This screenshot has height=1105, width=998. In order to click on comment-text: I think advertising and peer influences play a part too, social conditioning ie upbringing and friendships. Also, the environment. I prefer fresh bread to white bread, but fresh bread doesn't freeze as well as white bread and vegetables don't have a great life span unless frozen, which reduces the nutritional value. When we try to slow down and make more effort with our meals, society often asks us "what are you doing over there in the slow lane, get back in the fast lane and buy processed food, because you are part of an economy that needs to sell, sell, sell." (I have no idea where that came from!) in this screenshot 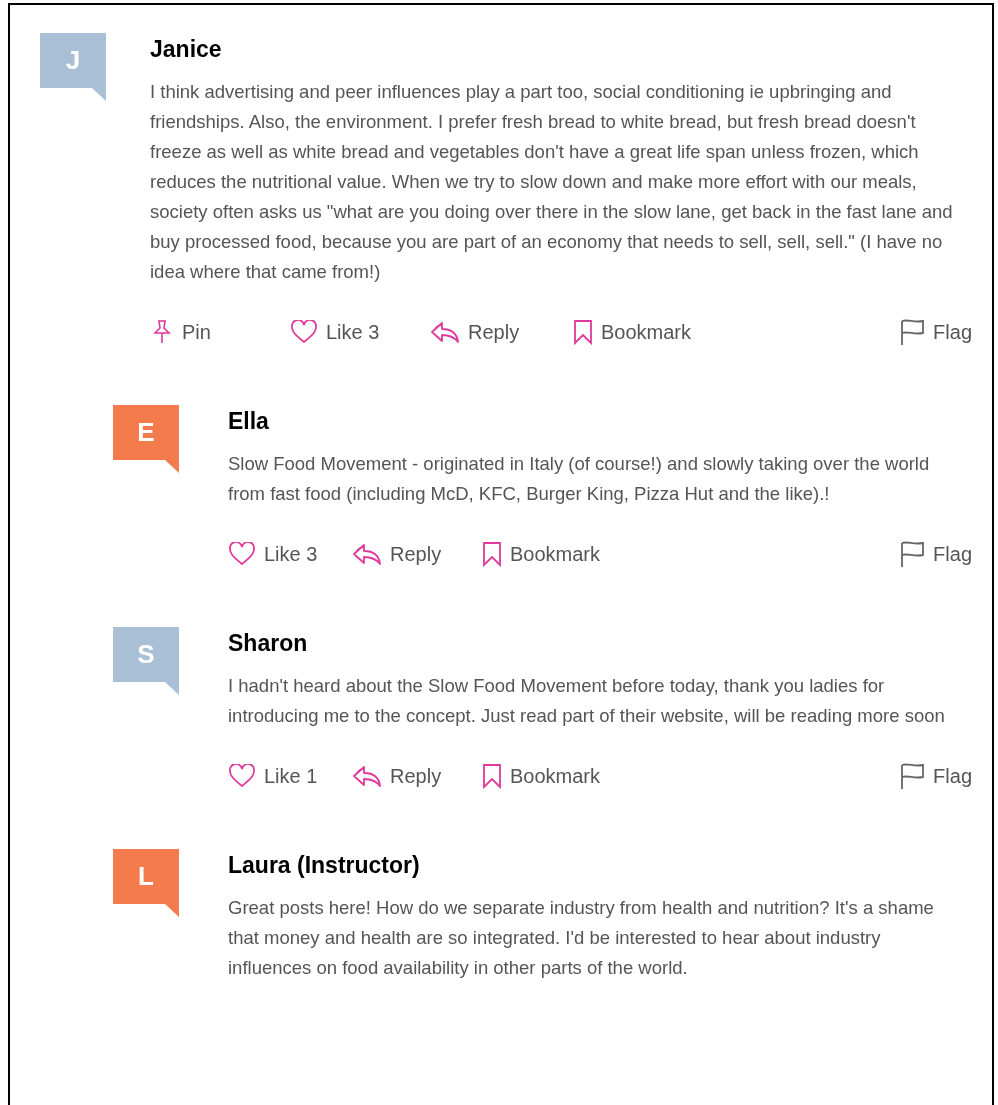, I will do `click(552, 182)`.